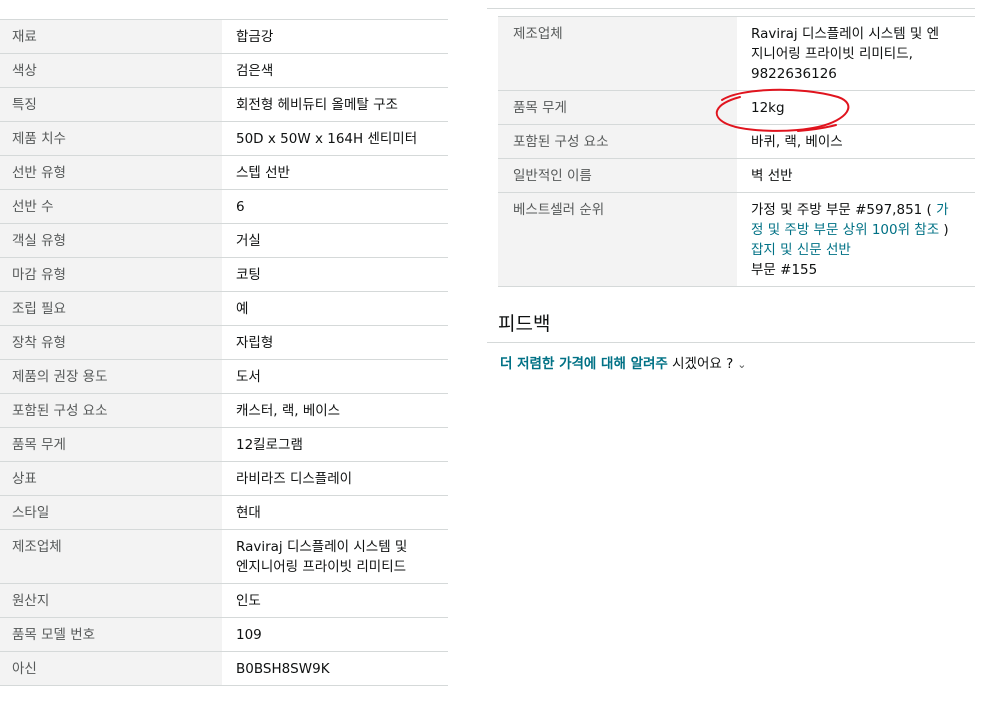 This screenshot has width=981, height=703. What do you see at coordinates (335, 104) in the screenshot?
I see `row-value: 회전형 헤비듀티 올메탈 구조` at bounding box center [335, 104].